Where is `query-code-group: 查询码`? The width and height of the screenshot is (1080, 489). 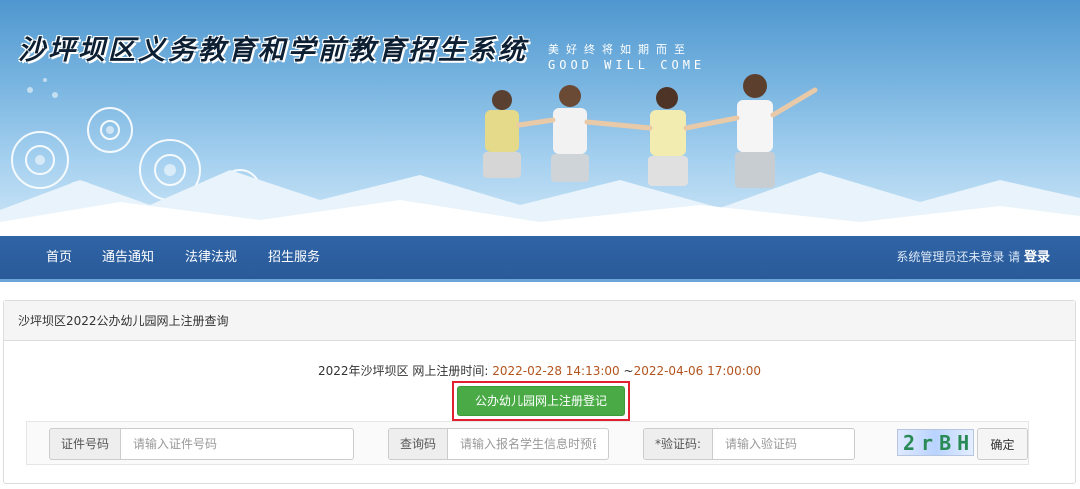
query-code-group: 查询码 is located at coordinates (499, 444).